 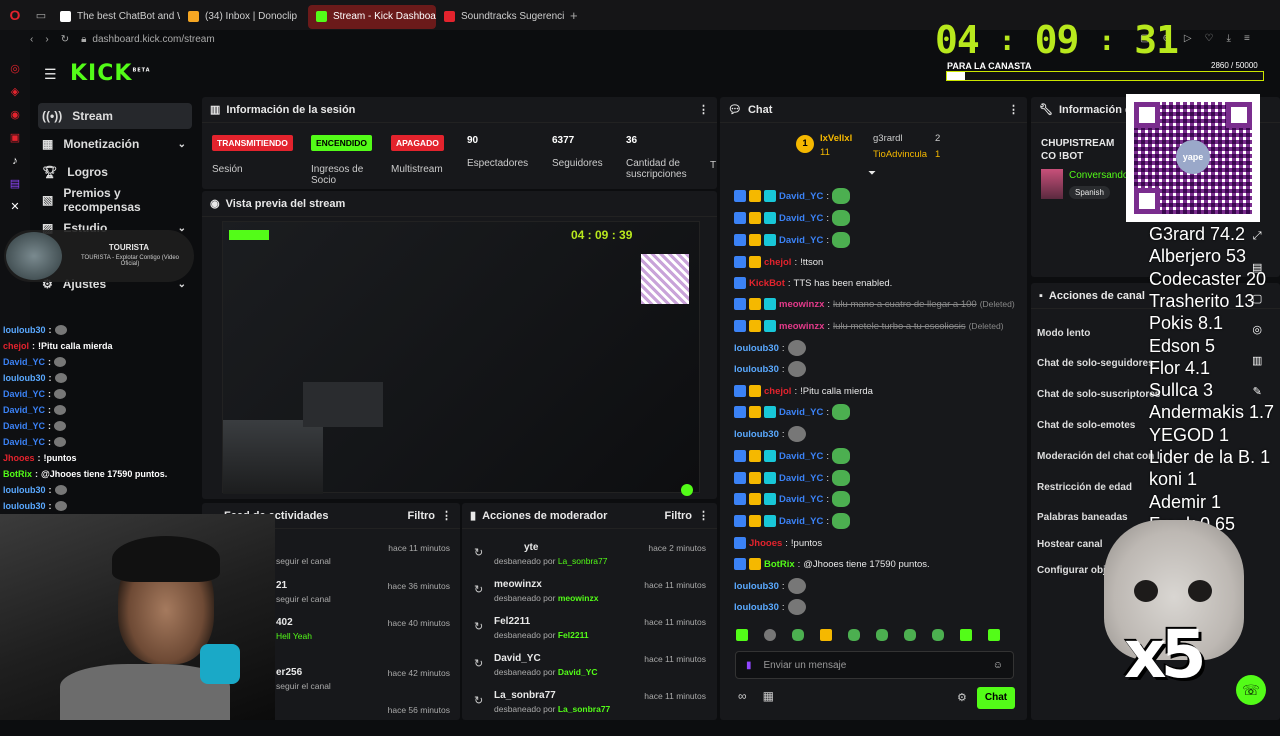 What do you see at coordinates (1257, 360) in the screenshot?
I see `clipboard-icon: ▥` at bounding box center [1257, 360].